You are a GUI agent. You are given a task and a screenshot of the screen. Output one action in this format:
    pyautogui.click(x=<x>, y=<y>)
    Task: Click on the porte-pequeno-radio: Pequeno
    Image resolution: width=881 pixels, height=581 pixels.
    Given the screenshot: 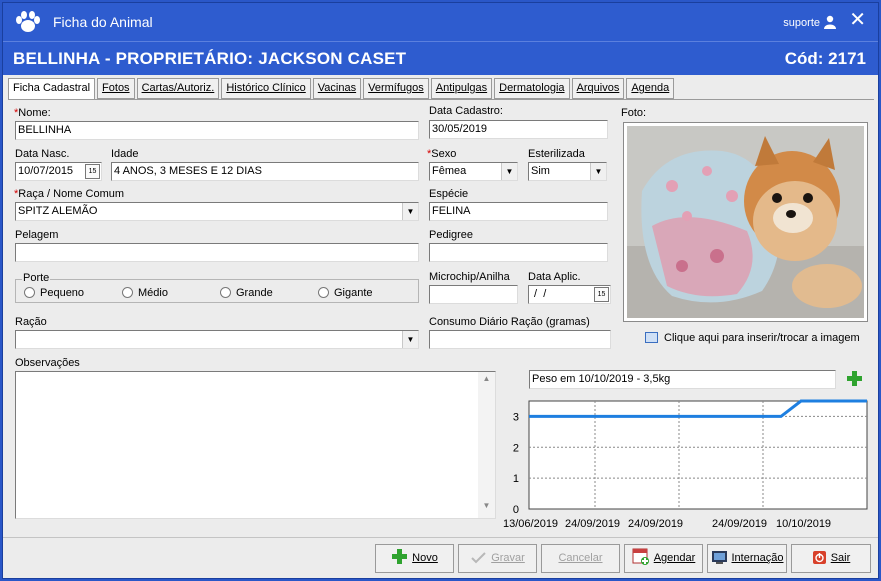 What is the action you would take?
    pyautogui.click(x=54, y=293)
    